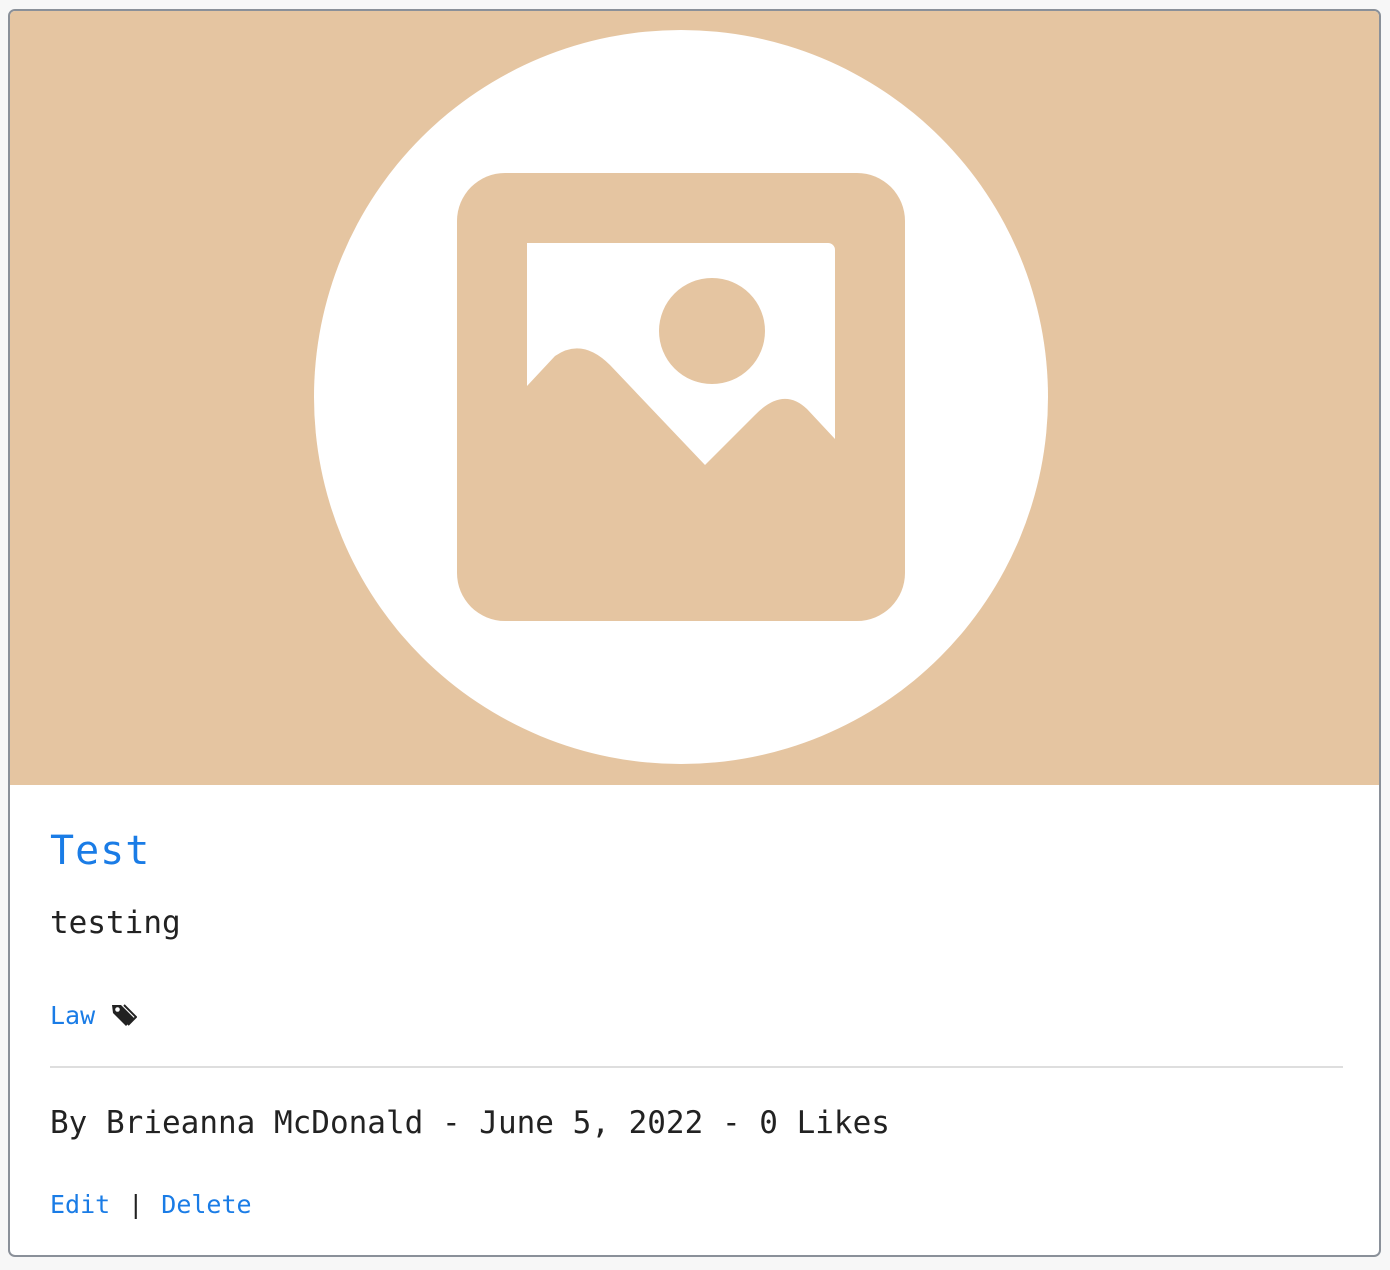  Describe the element at coordinates (115, 923) in the screenshot. I see `post-description: testing` at that location.